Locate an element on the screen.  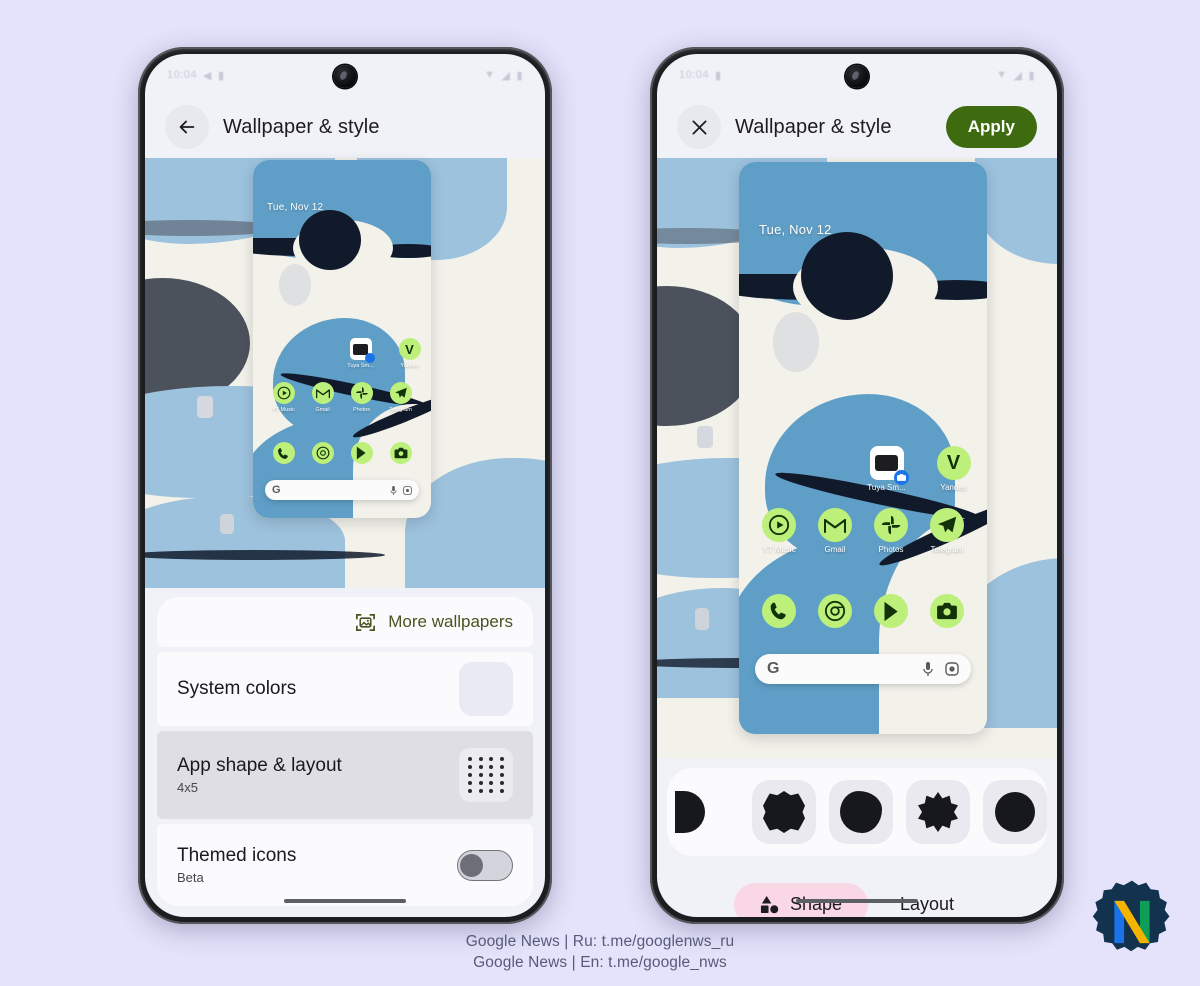
shape-option-circle is located at coordinates (1015, 812).